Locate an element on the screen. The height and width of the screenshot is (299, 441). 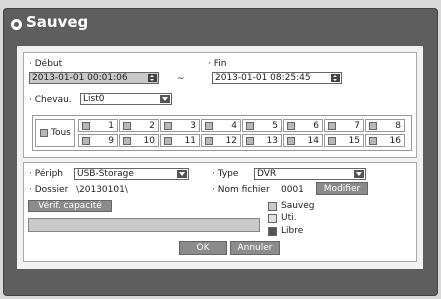
channel-number: 6 is located at coordinates (316, 125).